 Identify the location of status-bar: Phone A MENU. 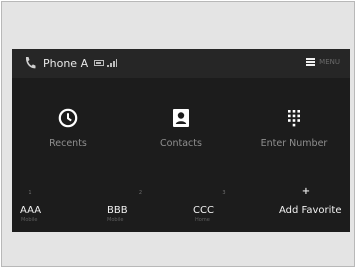
(181, 63).